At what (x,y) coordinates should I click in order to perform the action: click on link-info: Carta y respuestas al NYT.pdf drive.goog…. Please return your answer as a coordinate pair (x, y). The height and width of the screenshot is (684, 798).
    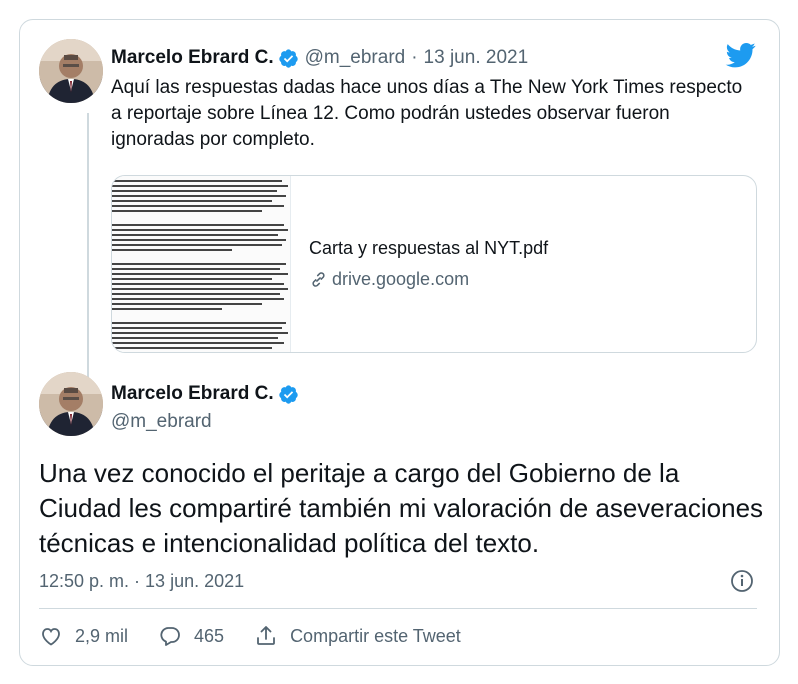
    Looking at the image, I should click on (419, 264).